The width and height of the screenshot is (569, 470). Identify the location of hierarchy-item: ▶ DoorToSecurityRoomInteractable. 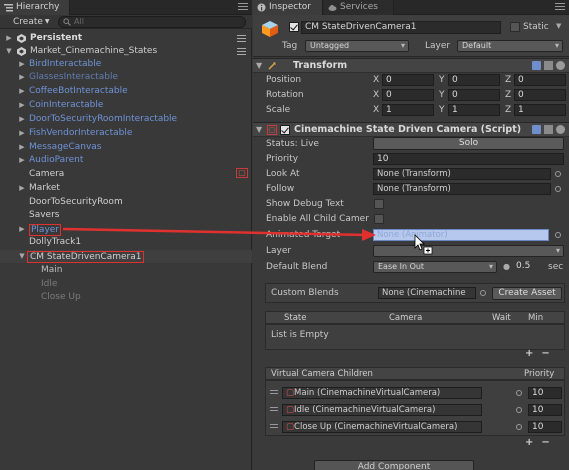
(126, 119).